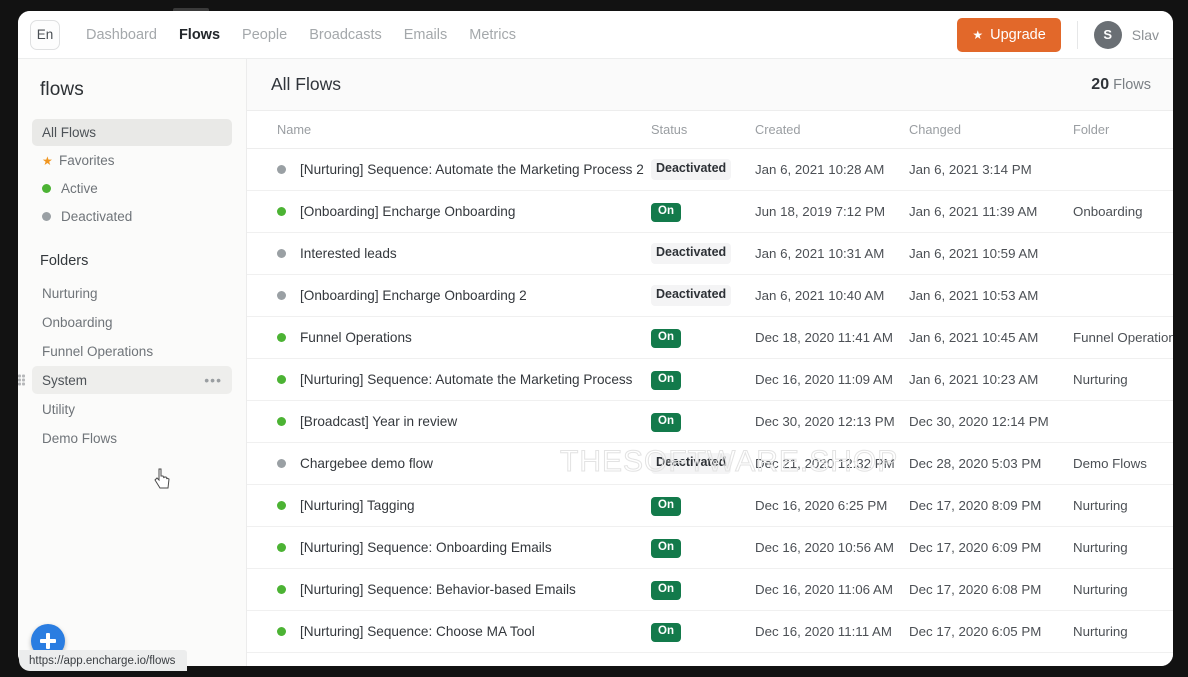 Image resolution: width=1188 pixels, height=677 pixels. What do you see at coordinates (345, 35) in the screenshot?
I see `nav-link-broadcasts: Broadcasts` at bounding box center [345, 35].